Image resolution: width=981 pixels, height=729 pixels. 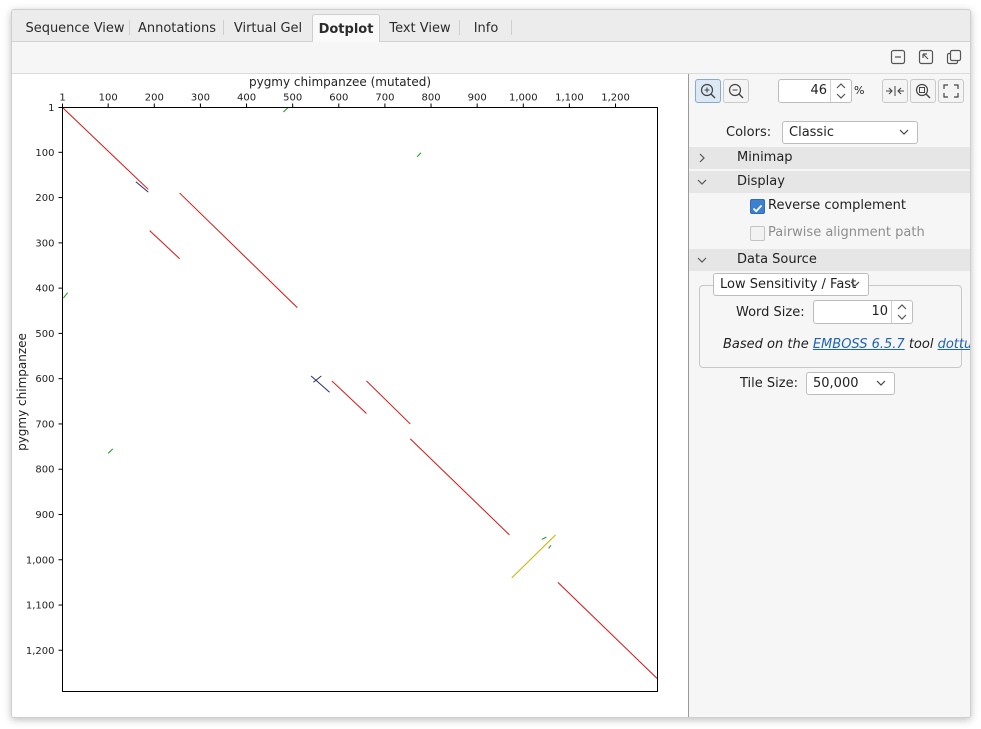 I want to click on y-tick-label: 700, so click(x=44, y=424).